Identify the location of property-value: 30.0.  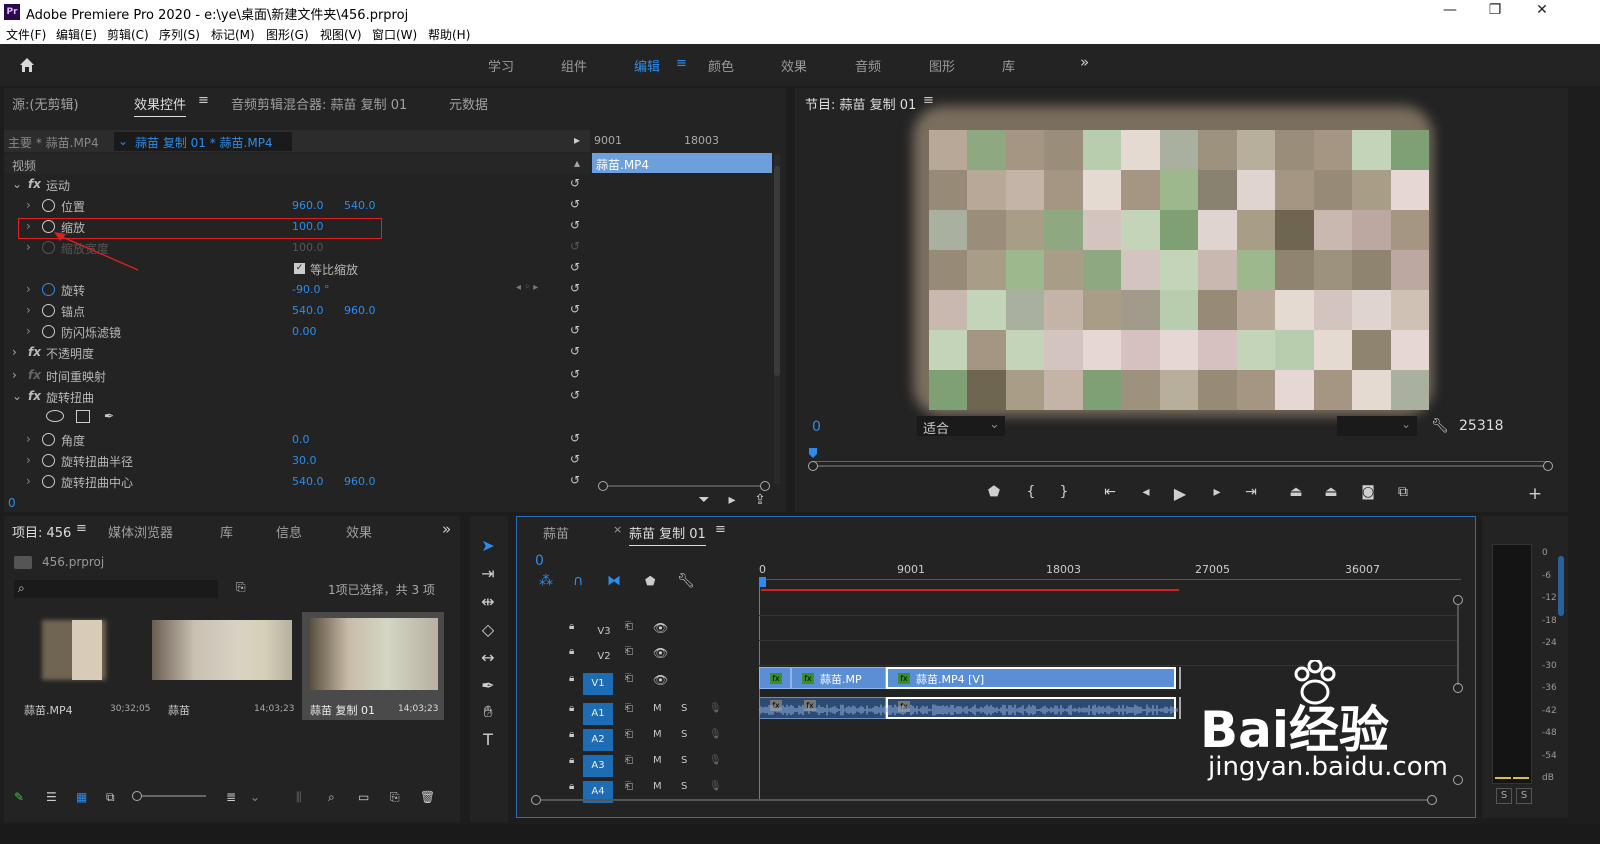
(304, 460).